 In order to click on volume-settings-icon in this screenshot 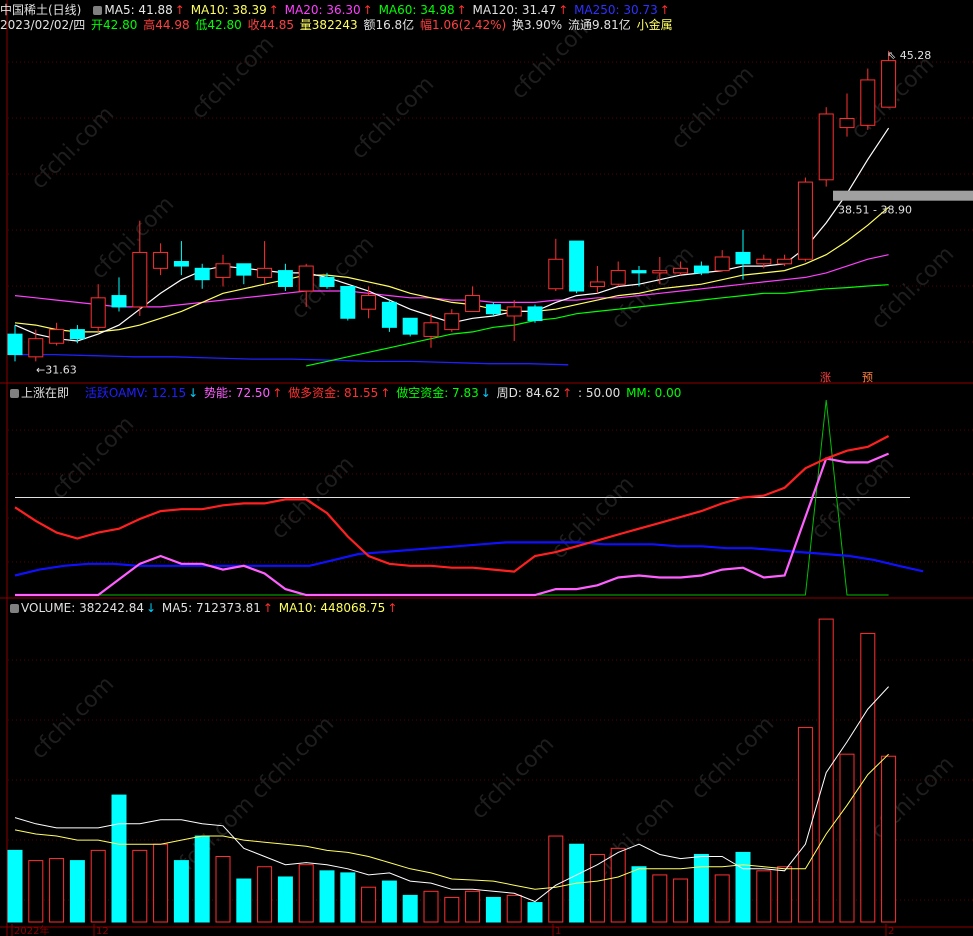, I will do `click(14, 608)`.